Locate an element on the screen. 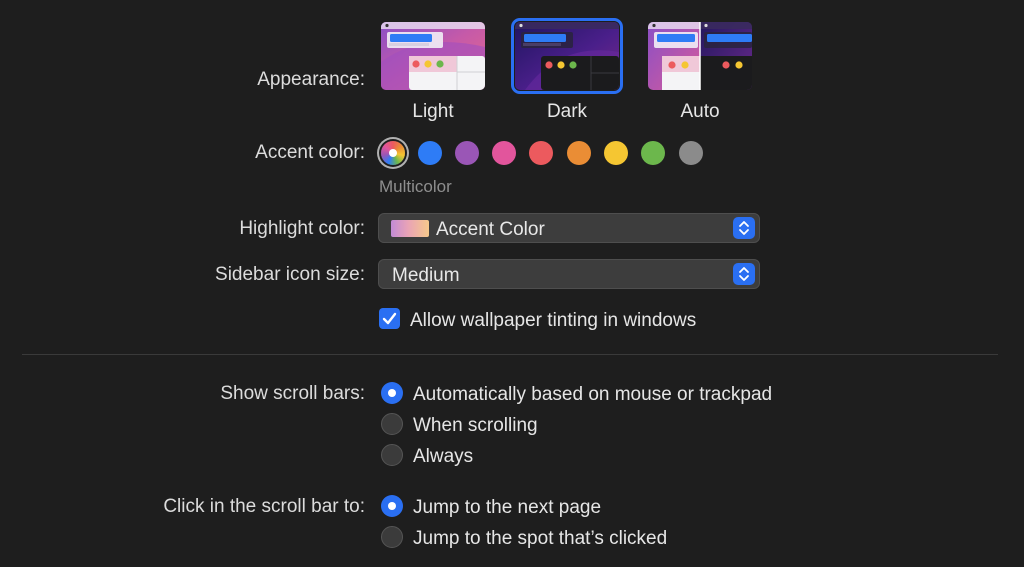 This screenshot has width=1024, height=567. sidebar-icon-size-value: Medium is located at coordinates (426, 275).